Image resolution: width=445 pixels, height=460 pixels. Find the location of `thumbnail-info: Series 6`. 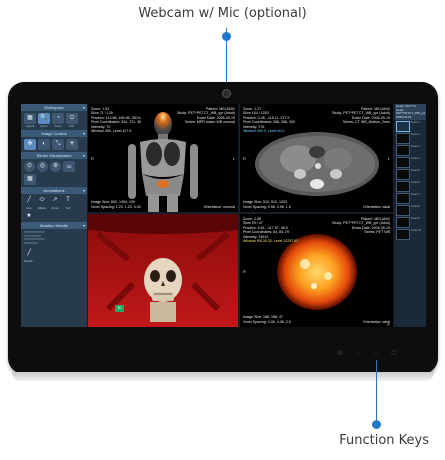

thumbnail-info: Series 6 is located at coordinates (415, 182).